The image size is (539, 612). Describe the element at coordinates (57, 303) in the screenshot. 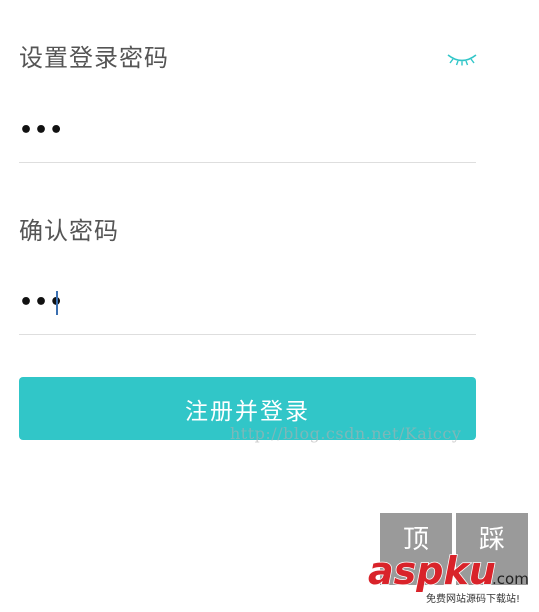

I see `text-caret` at that location.